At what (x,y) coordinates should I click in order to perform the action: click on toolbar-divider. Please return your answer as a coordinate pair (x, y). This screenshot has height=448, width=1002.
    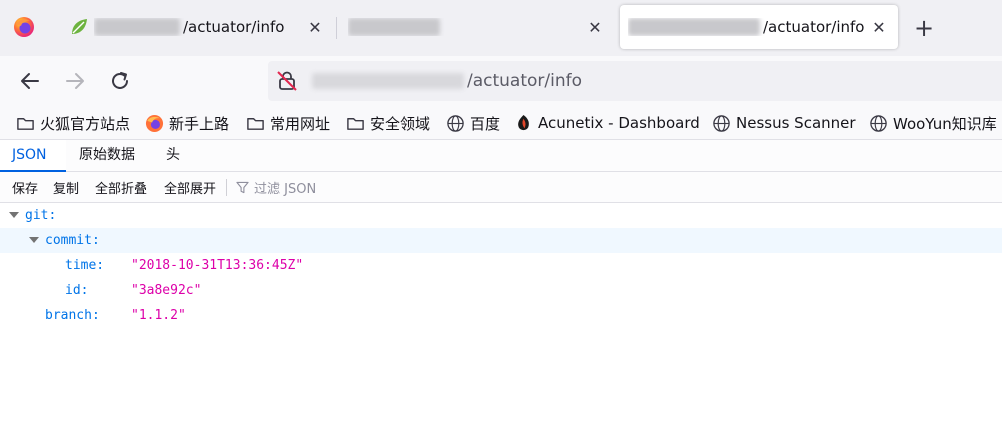
    Looking at the image, I should click on (226, 187).